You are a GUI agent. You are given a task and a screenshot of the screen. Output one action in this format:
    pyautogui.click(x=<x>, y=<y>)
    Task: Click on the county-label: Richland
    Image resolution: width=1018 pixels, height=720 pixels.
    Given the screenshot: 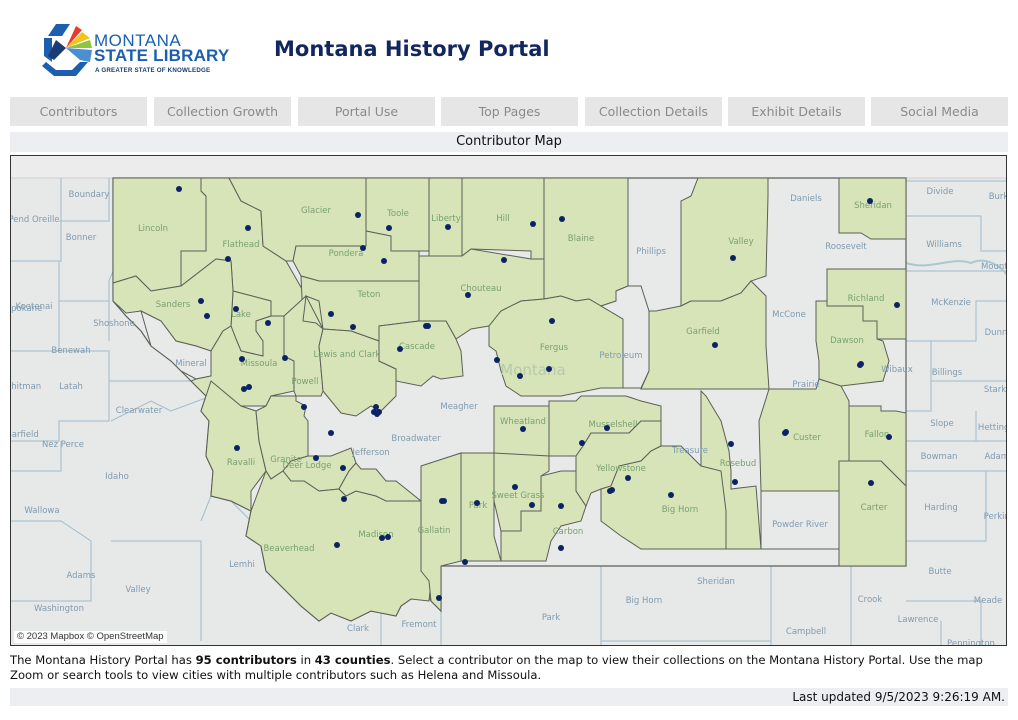 What is the action you would take?
    pyautogui.click(x=866, y=299)
    